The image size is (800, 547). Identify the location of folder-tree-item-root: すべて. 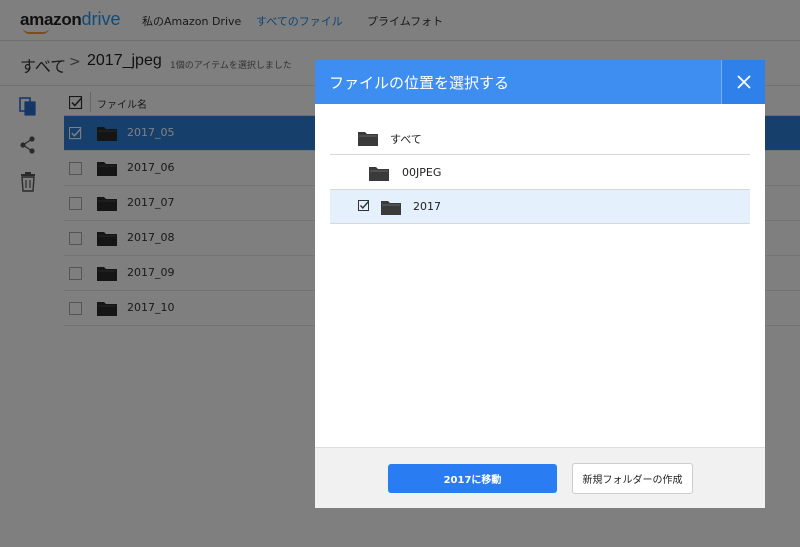
(540, 138).